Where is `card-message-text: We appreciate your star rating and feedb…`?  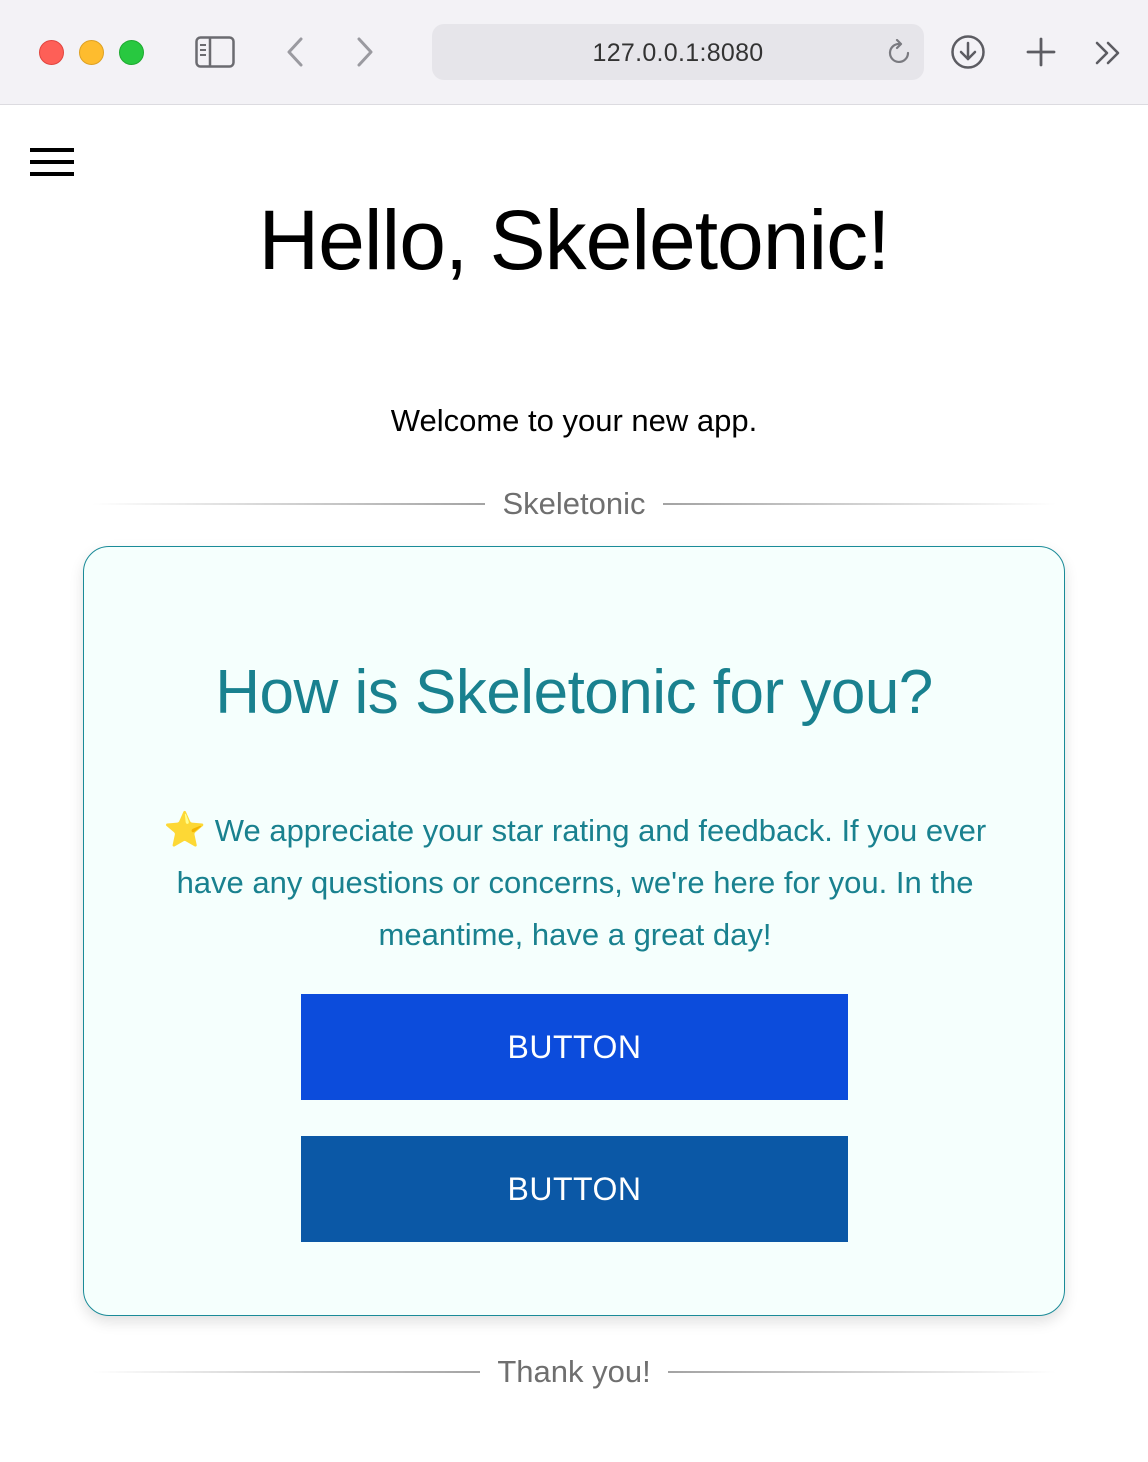
card-message-text: We appreciate your star rating and feedb… is located at coordinates (581, 882).